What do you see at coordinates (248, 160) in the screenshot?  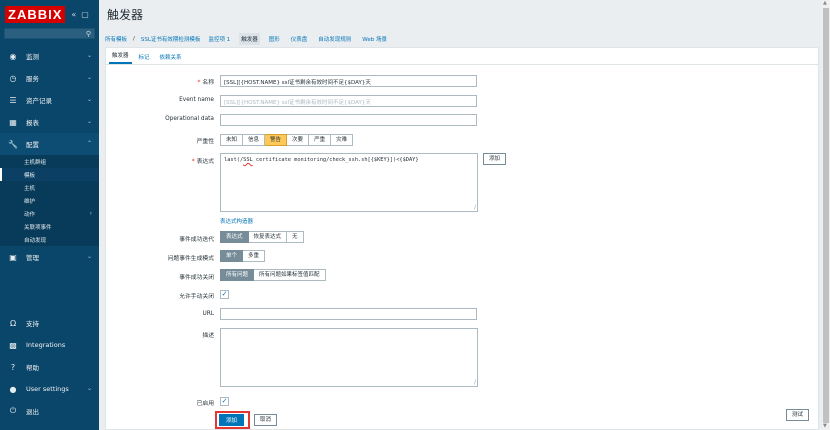 I see `expression-spellcheck-word: SSL` at bounding box center [248, 160].